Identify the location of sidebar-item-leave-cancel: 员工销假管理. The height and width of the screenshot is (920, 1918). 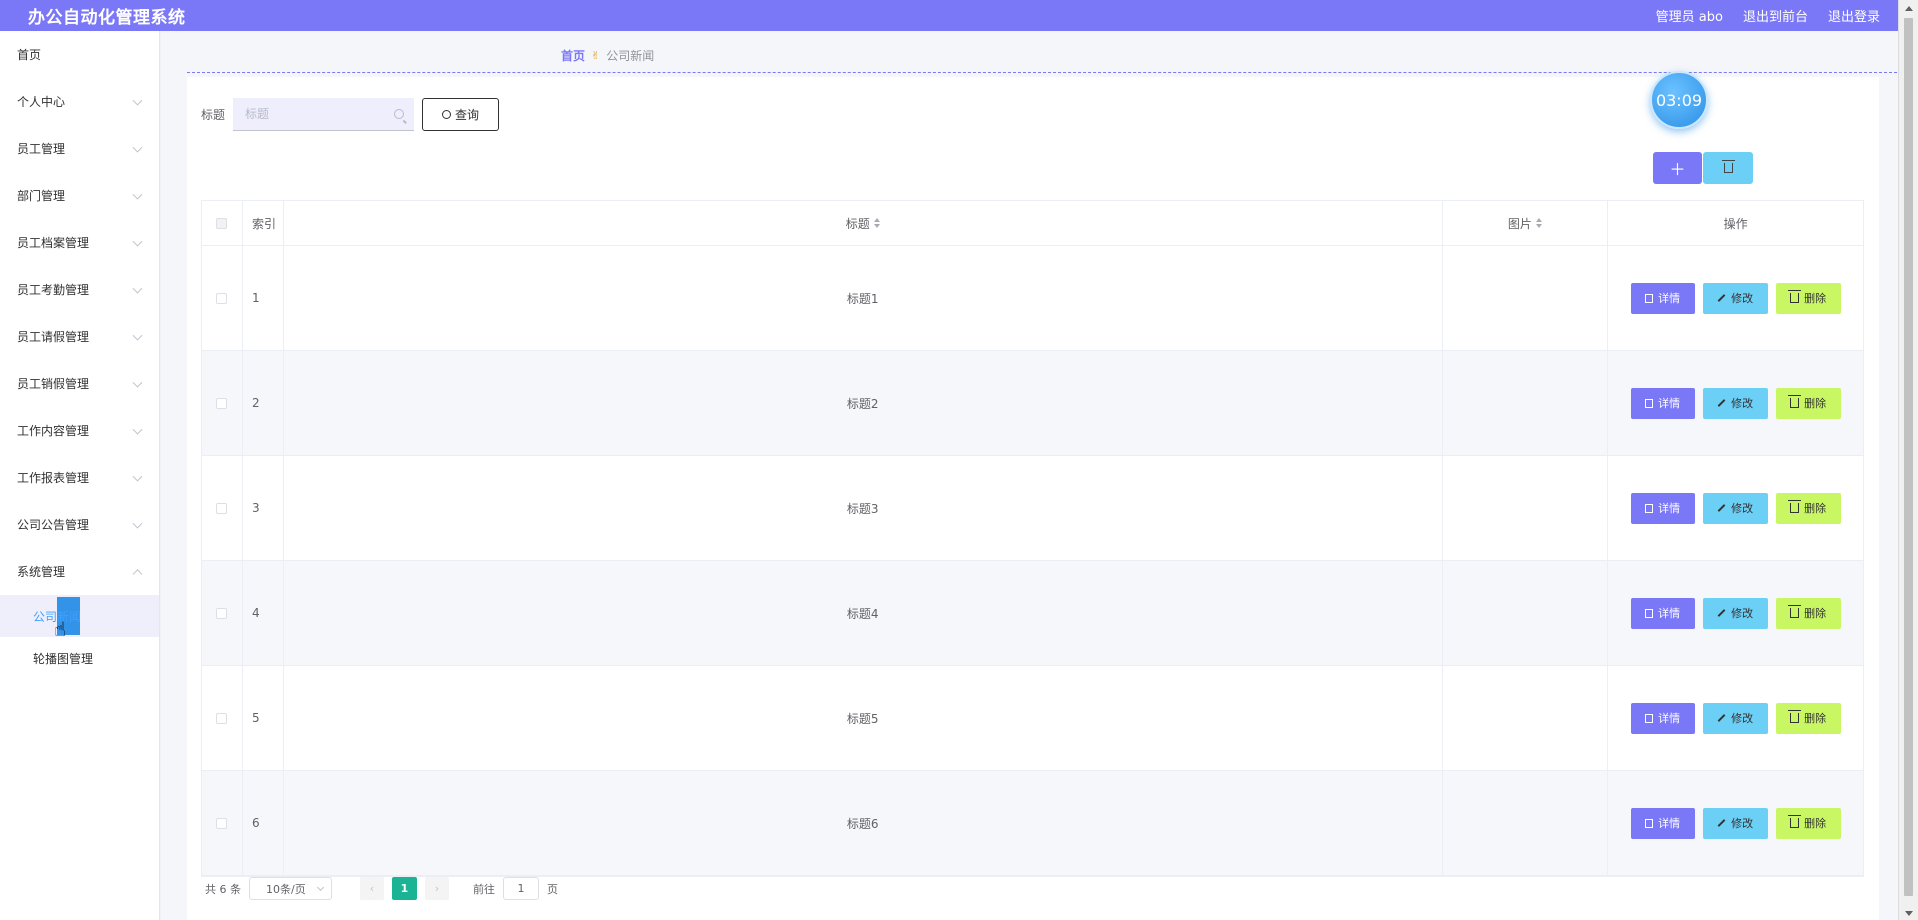
(79, 383).